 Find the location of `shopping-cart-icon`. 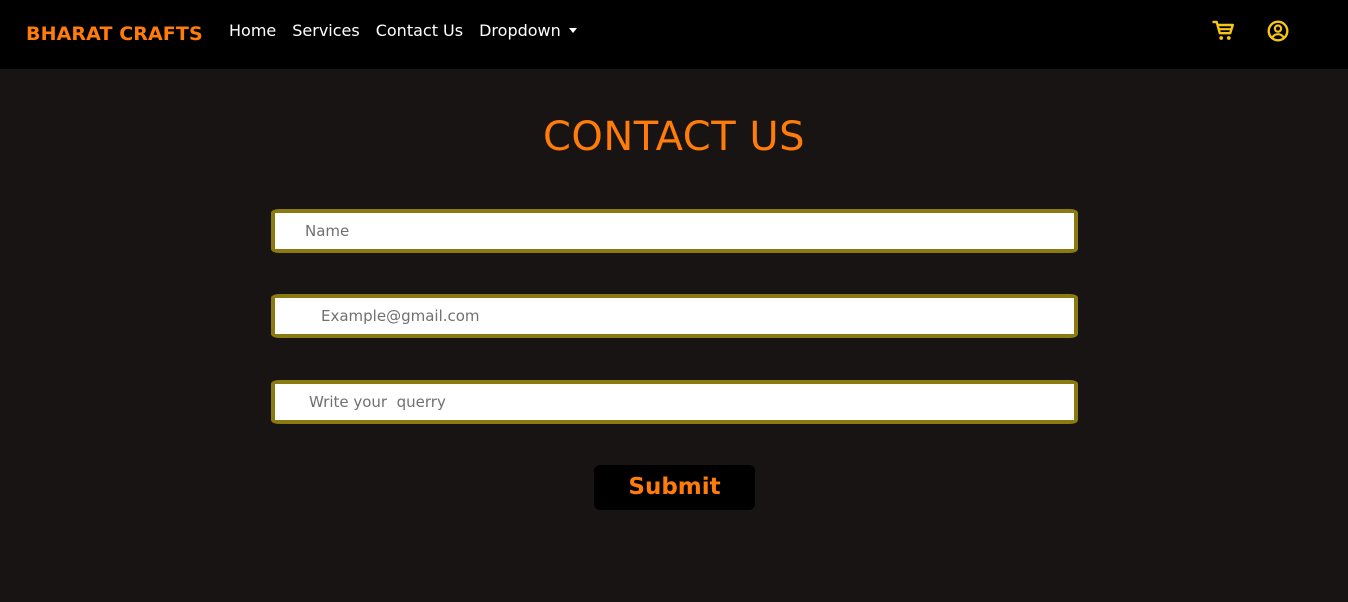

shopping-cart-icon is located at coordinates (1223, 30).